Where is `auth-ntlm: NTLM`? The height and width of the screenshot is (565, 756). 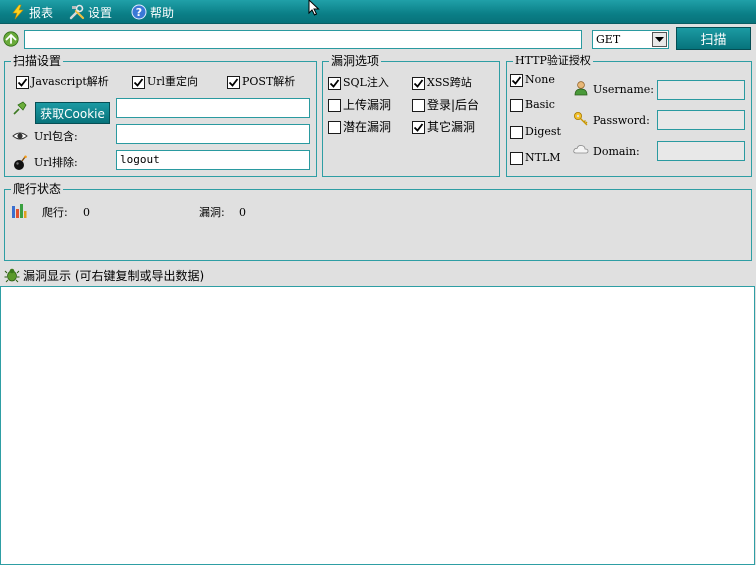
auth-ntlm: NTLM is located at coordinates (535, 158).